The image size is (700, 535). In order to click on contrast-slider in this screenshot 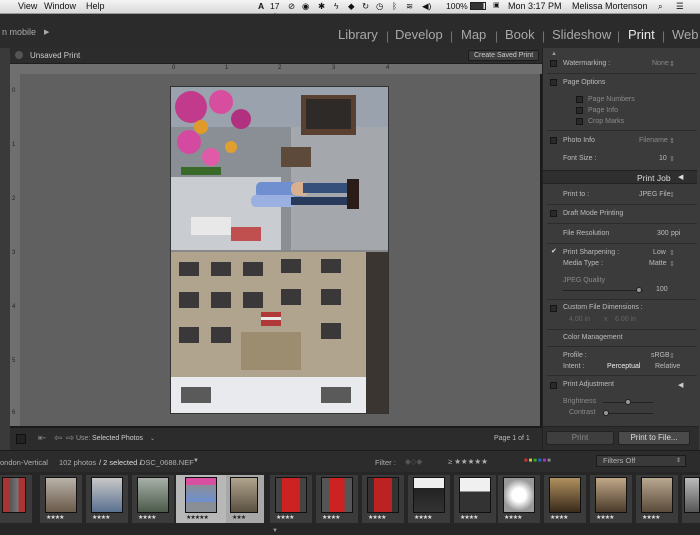, I will do `click(628, 413)`.